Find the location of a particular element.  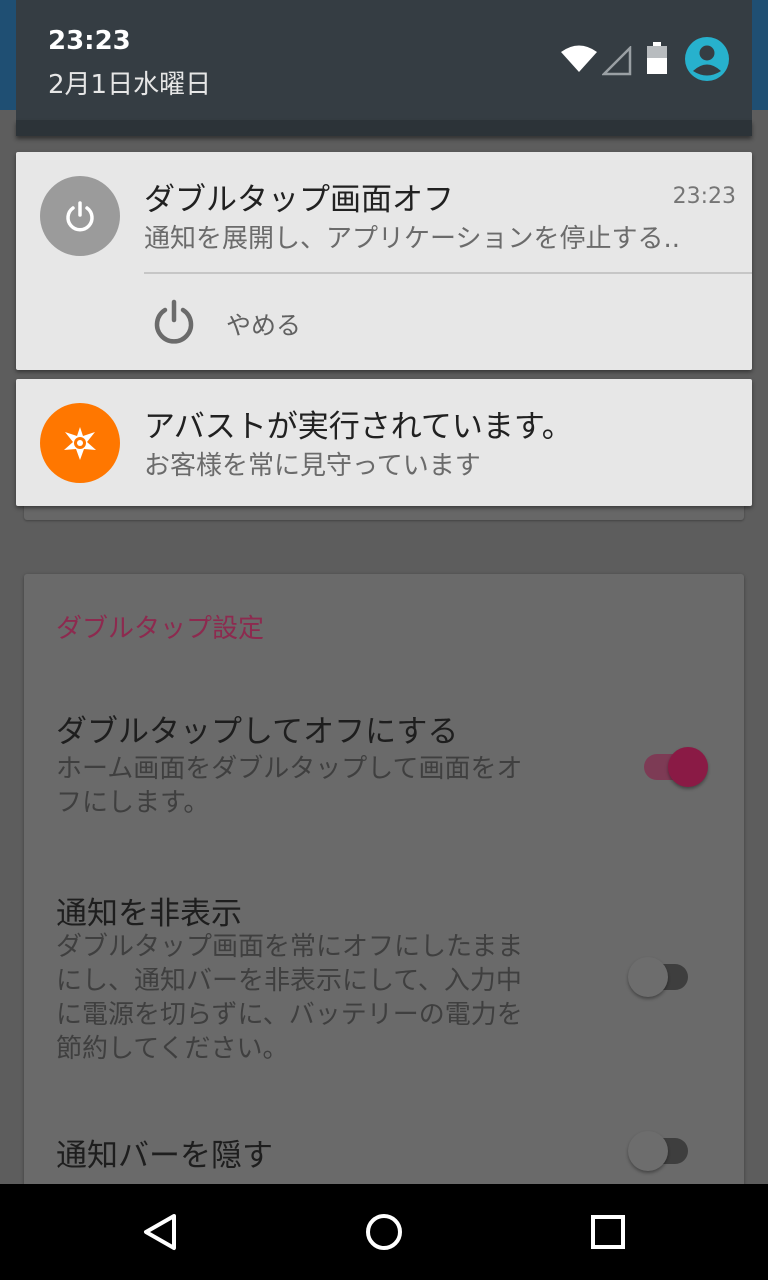

summary-line: 節約してください。 is located at coordinates (172, 1049).